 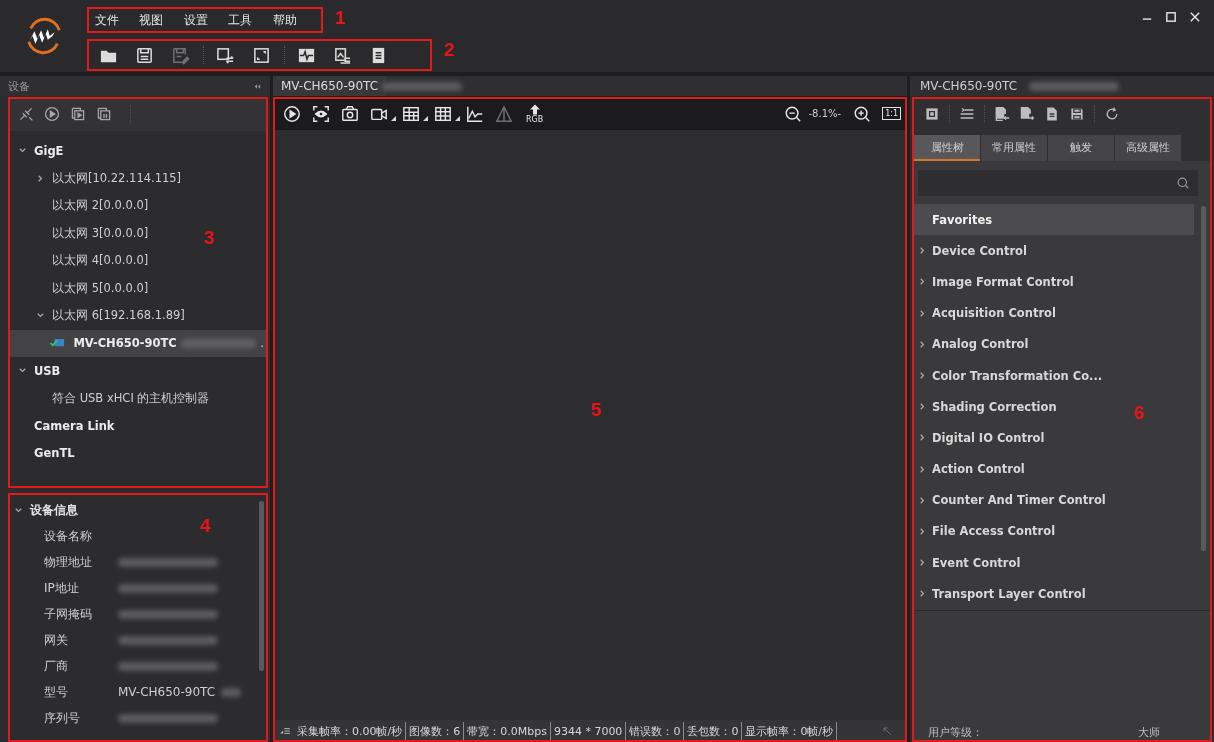 I want to click on property-category: Favorites, so click(x=1053, y=220).